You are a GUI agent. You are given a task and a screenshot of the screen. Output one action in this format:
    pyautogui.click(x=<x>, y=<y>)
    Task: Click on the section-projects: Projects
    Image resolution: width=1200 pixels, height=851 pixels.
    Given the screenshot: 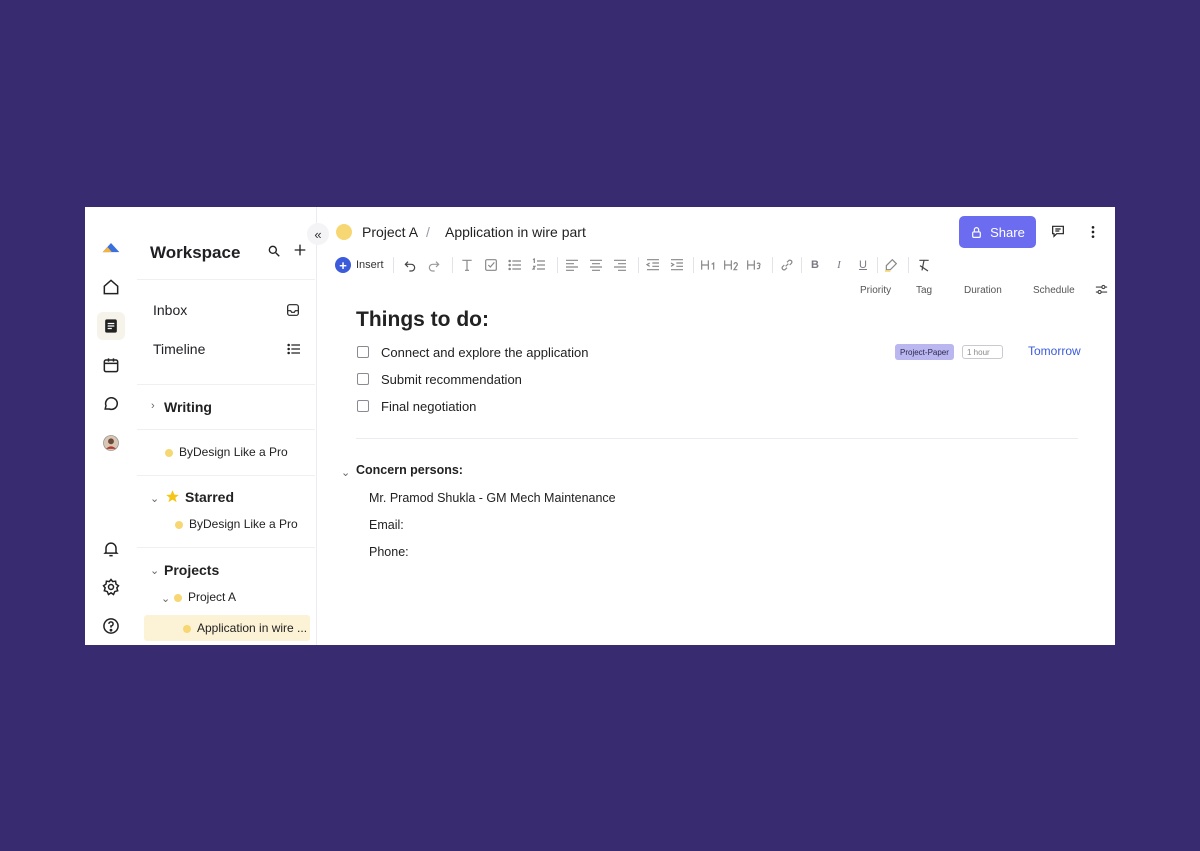 What is the action you would take?
    pyautogui.click(x=191, y=570)
    